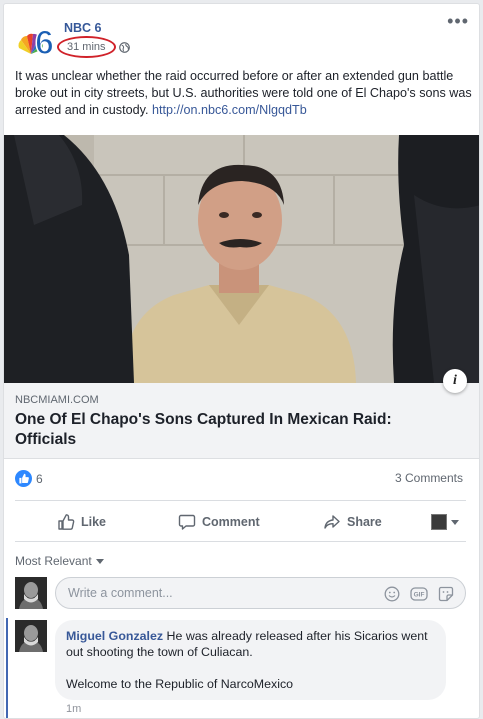 The image size is (483, 719). I want to click on share-label: Share, so click(364, 522).